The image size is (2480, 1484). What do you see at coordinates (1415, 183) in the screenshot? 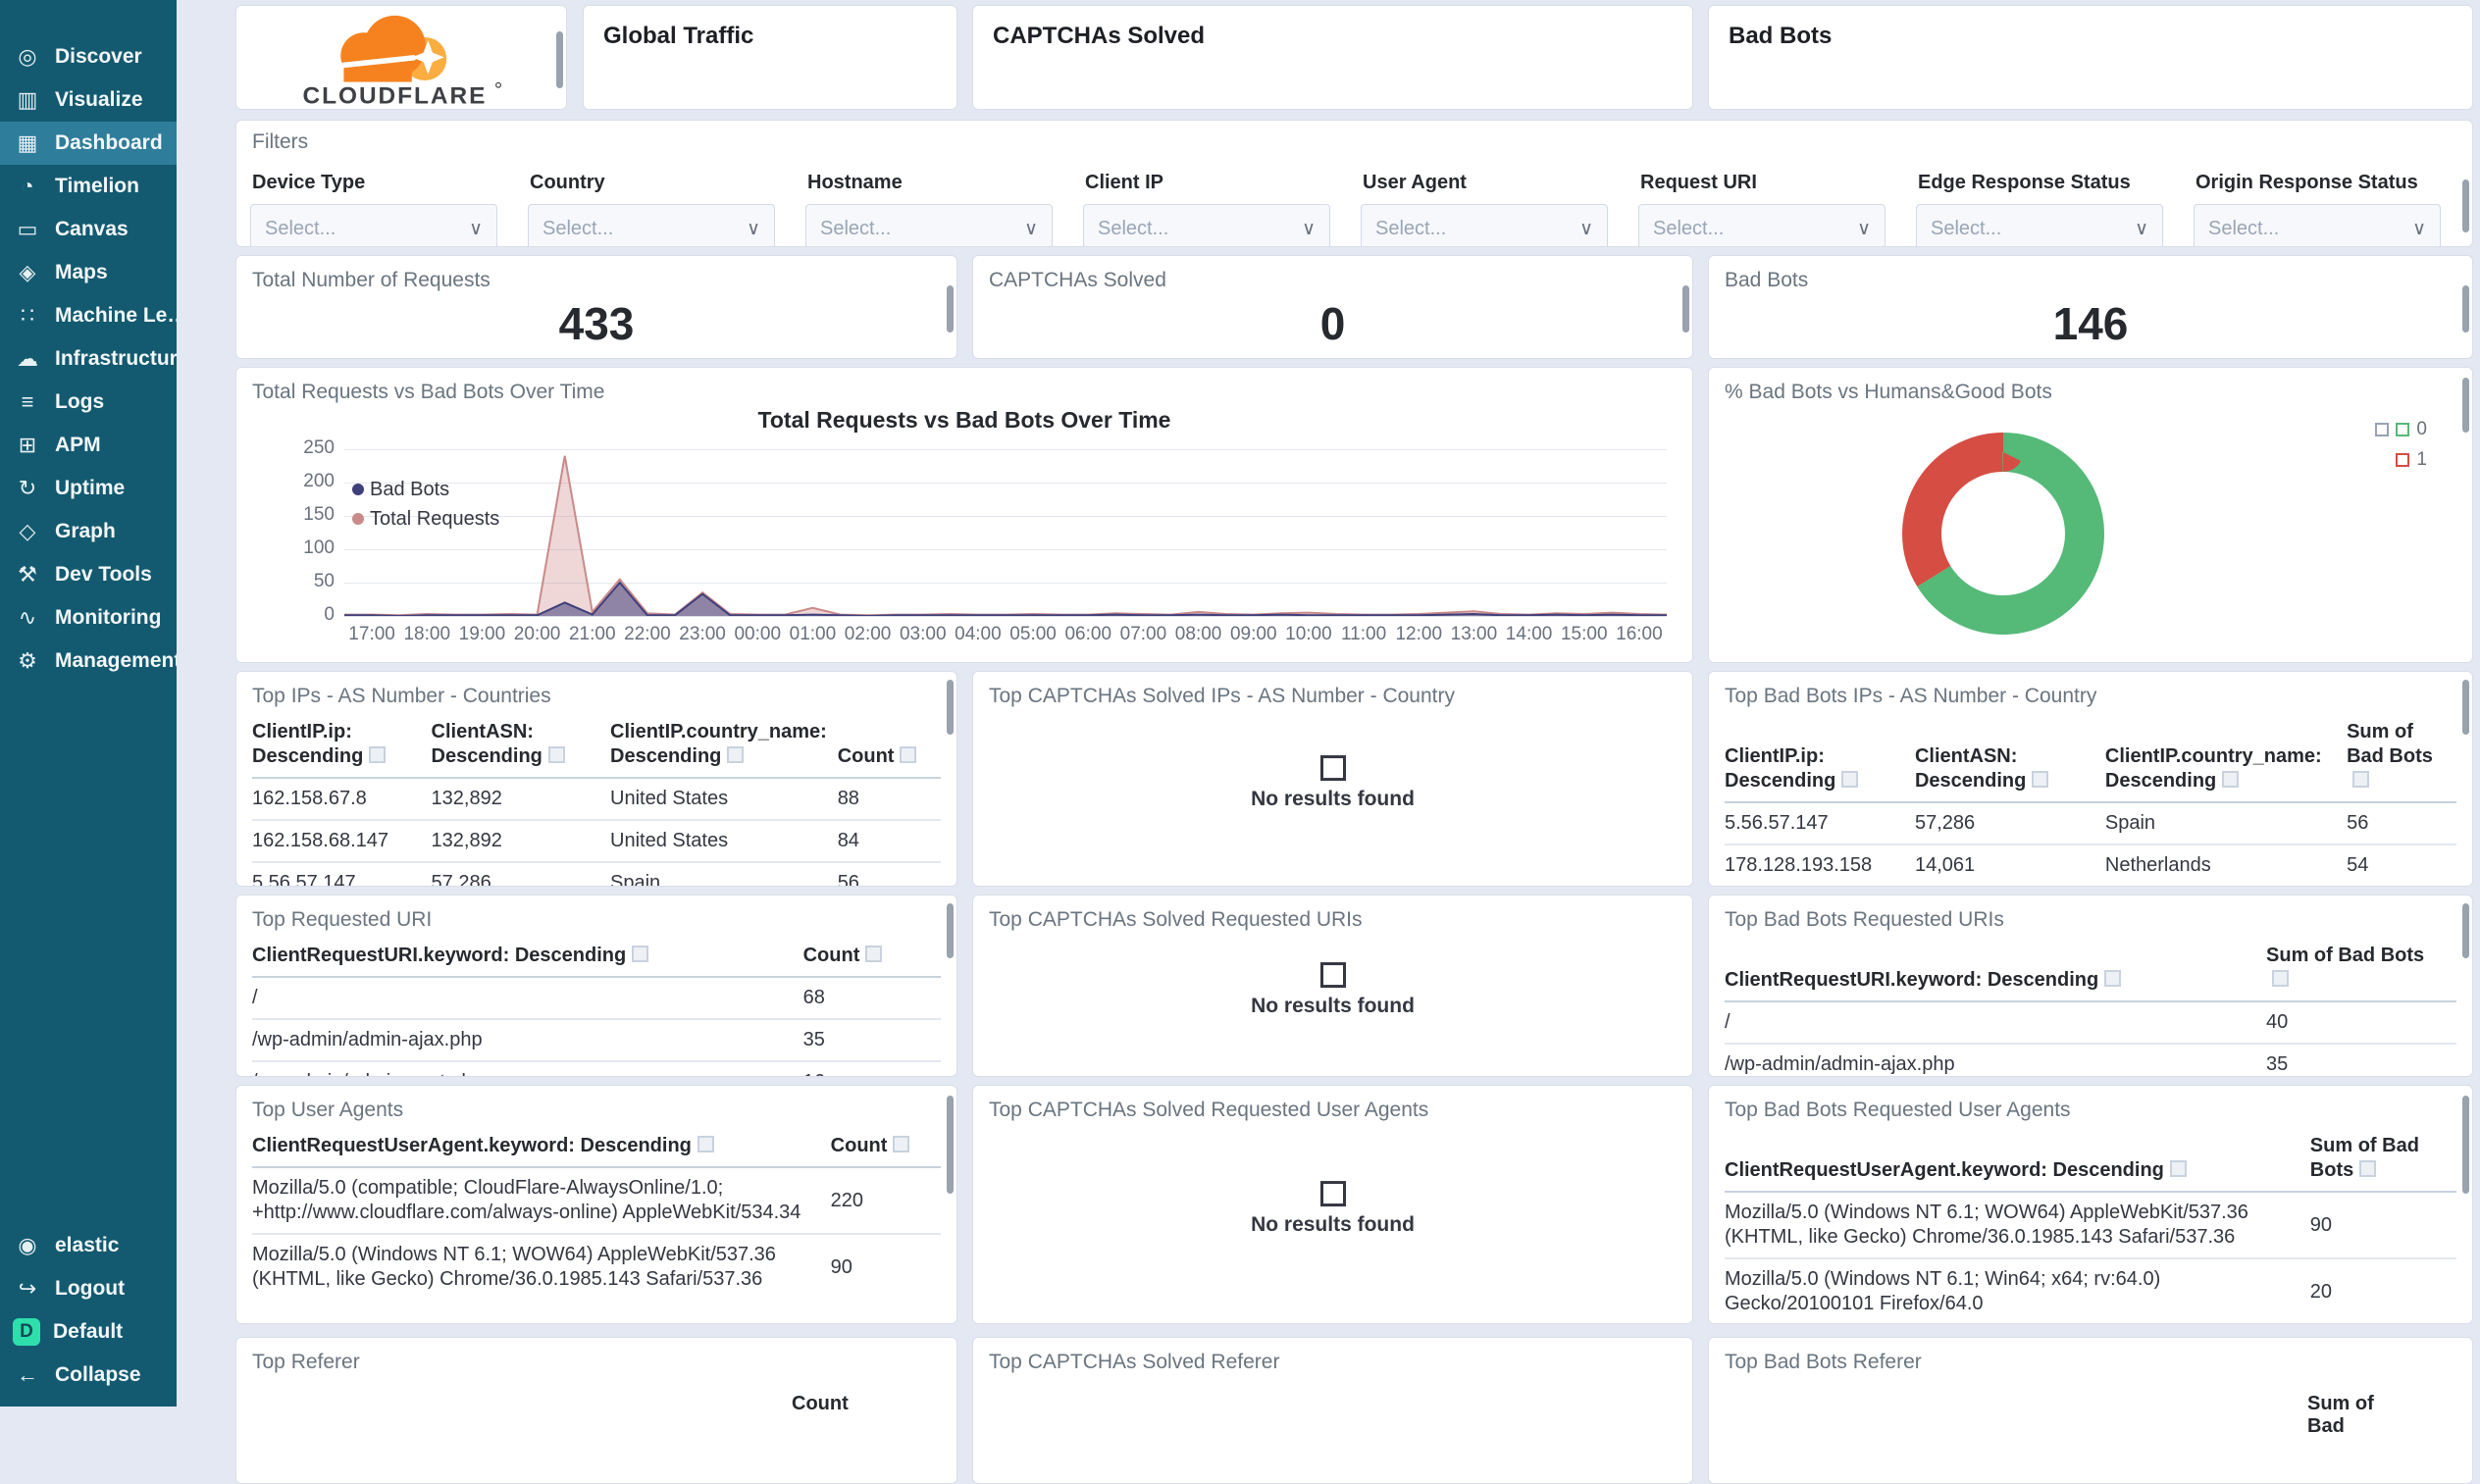
I see `filter-label: User Agent` at bounding box center [1415, 183].